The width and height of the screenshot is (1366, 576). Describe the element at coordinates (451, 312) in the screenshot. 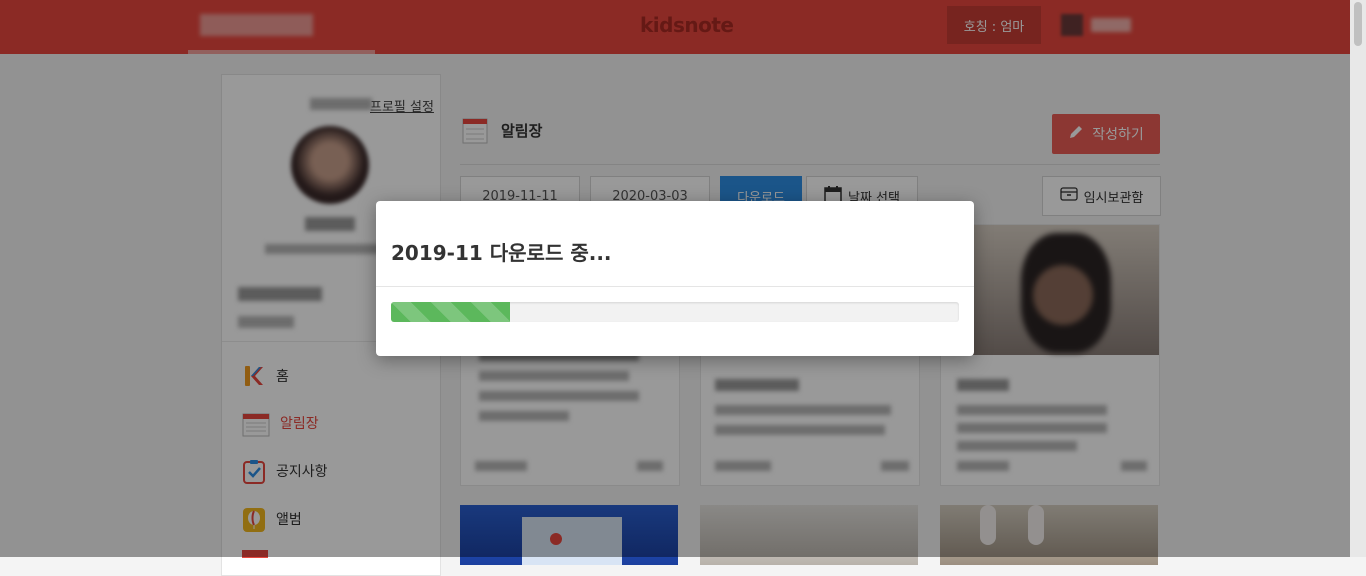

I see `progress-bar-fill` at that location.